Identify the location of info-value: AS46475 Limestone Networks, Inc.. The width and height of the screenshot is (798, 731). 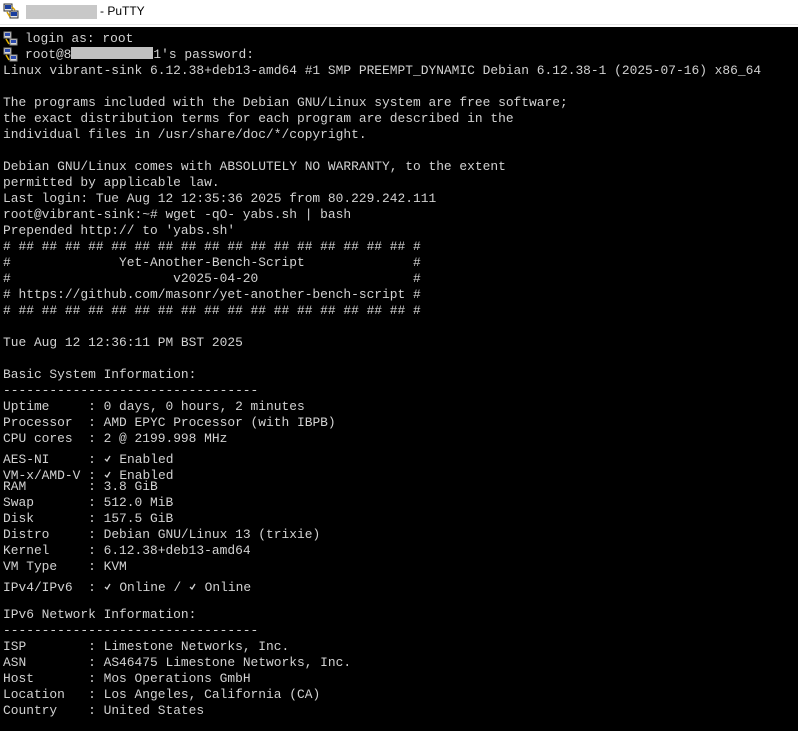
(227, 662).